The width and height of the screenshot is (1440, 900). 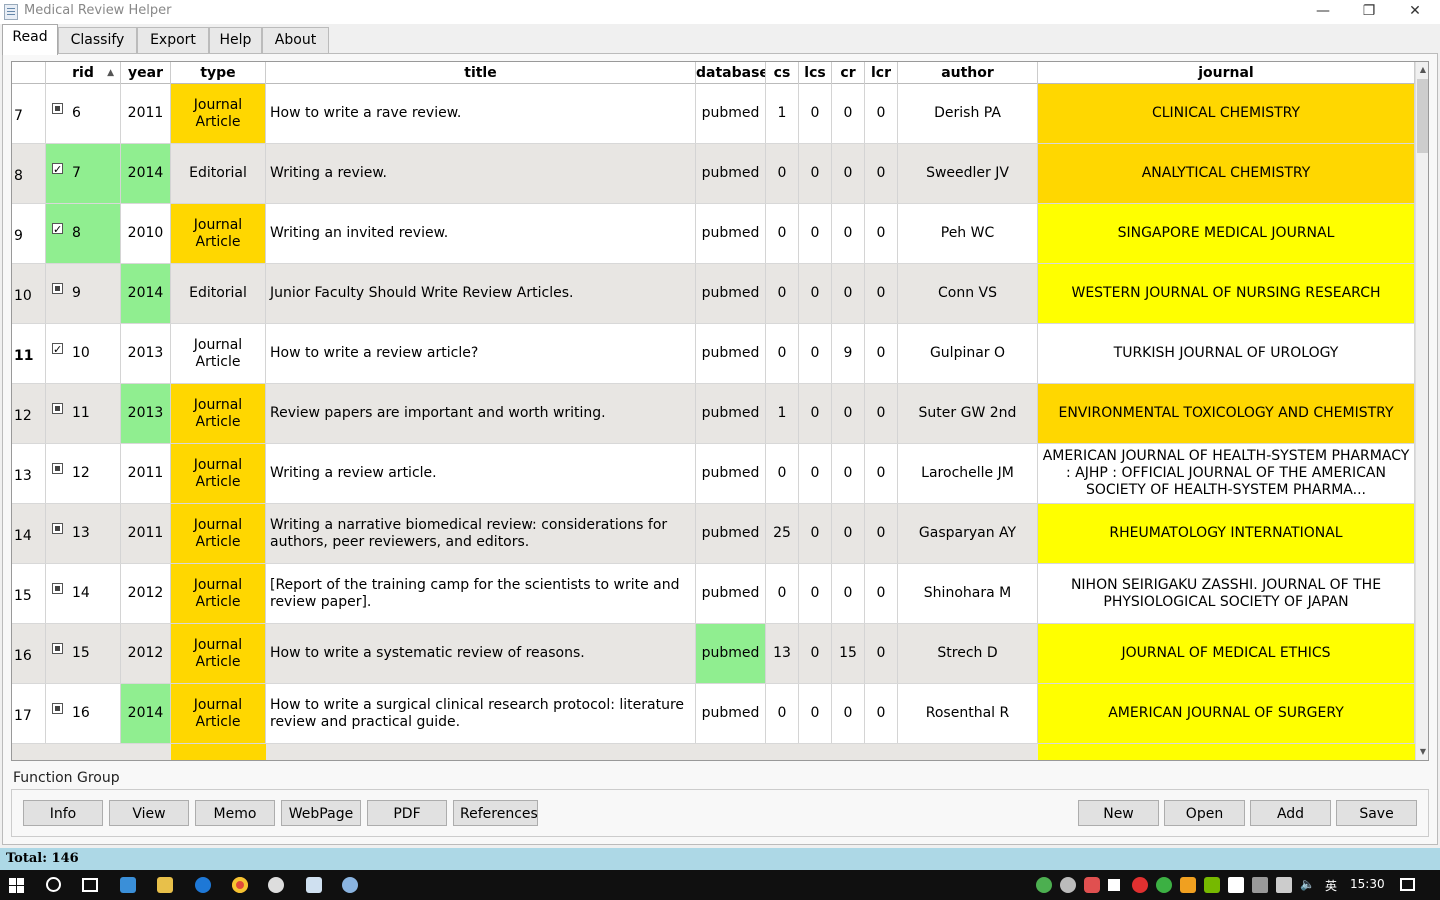 I want to click on info-button: Info, so click(x=63, y=813).